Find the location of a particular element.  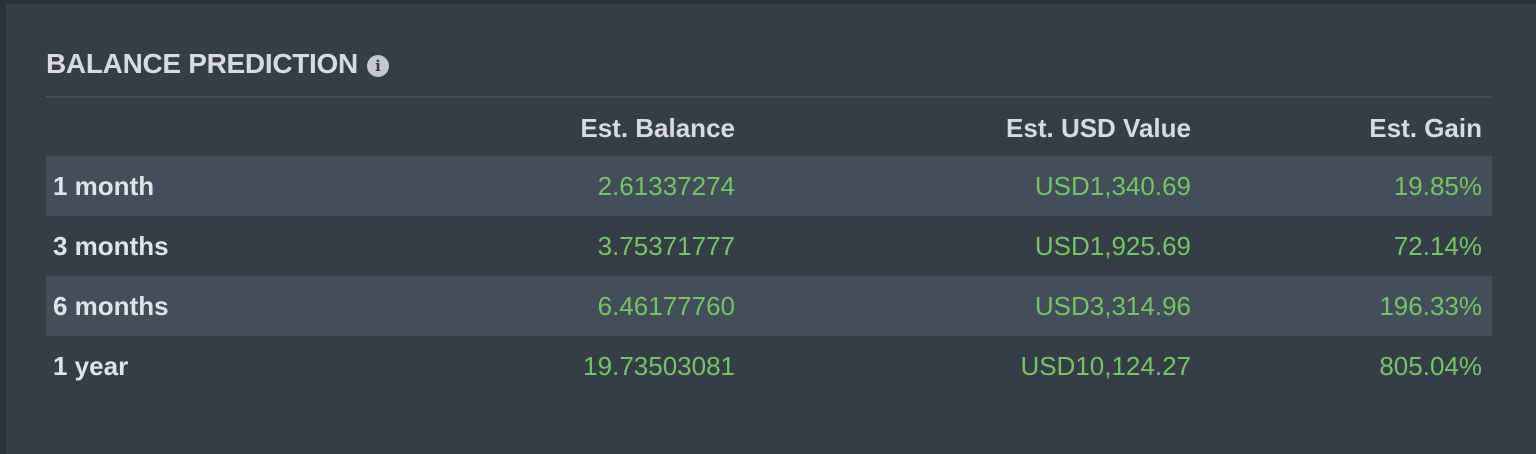

panel-title: BALANCE PREDICTION is located at coordinates (202, 63).